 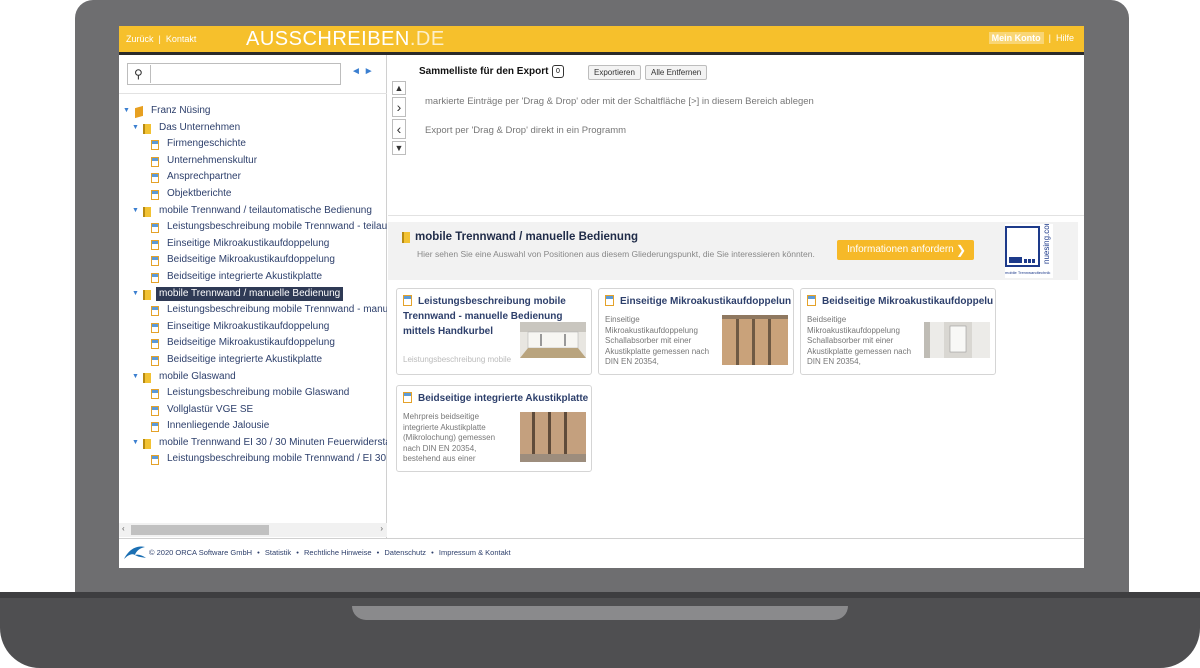 What do you see at coordinates (527, 237) in the screenshot?
I see `category-title: mobile Trennwand / manuelle Bedienung` at bounding box center [527, 237].